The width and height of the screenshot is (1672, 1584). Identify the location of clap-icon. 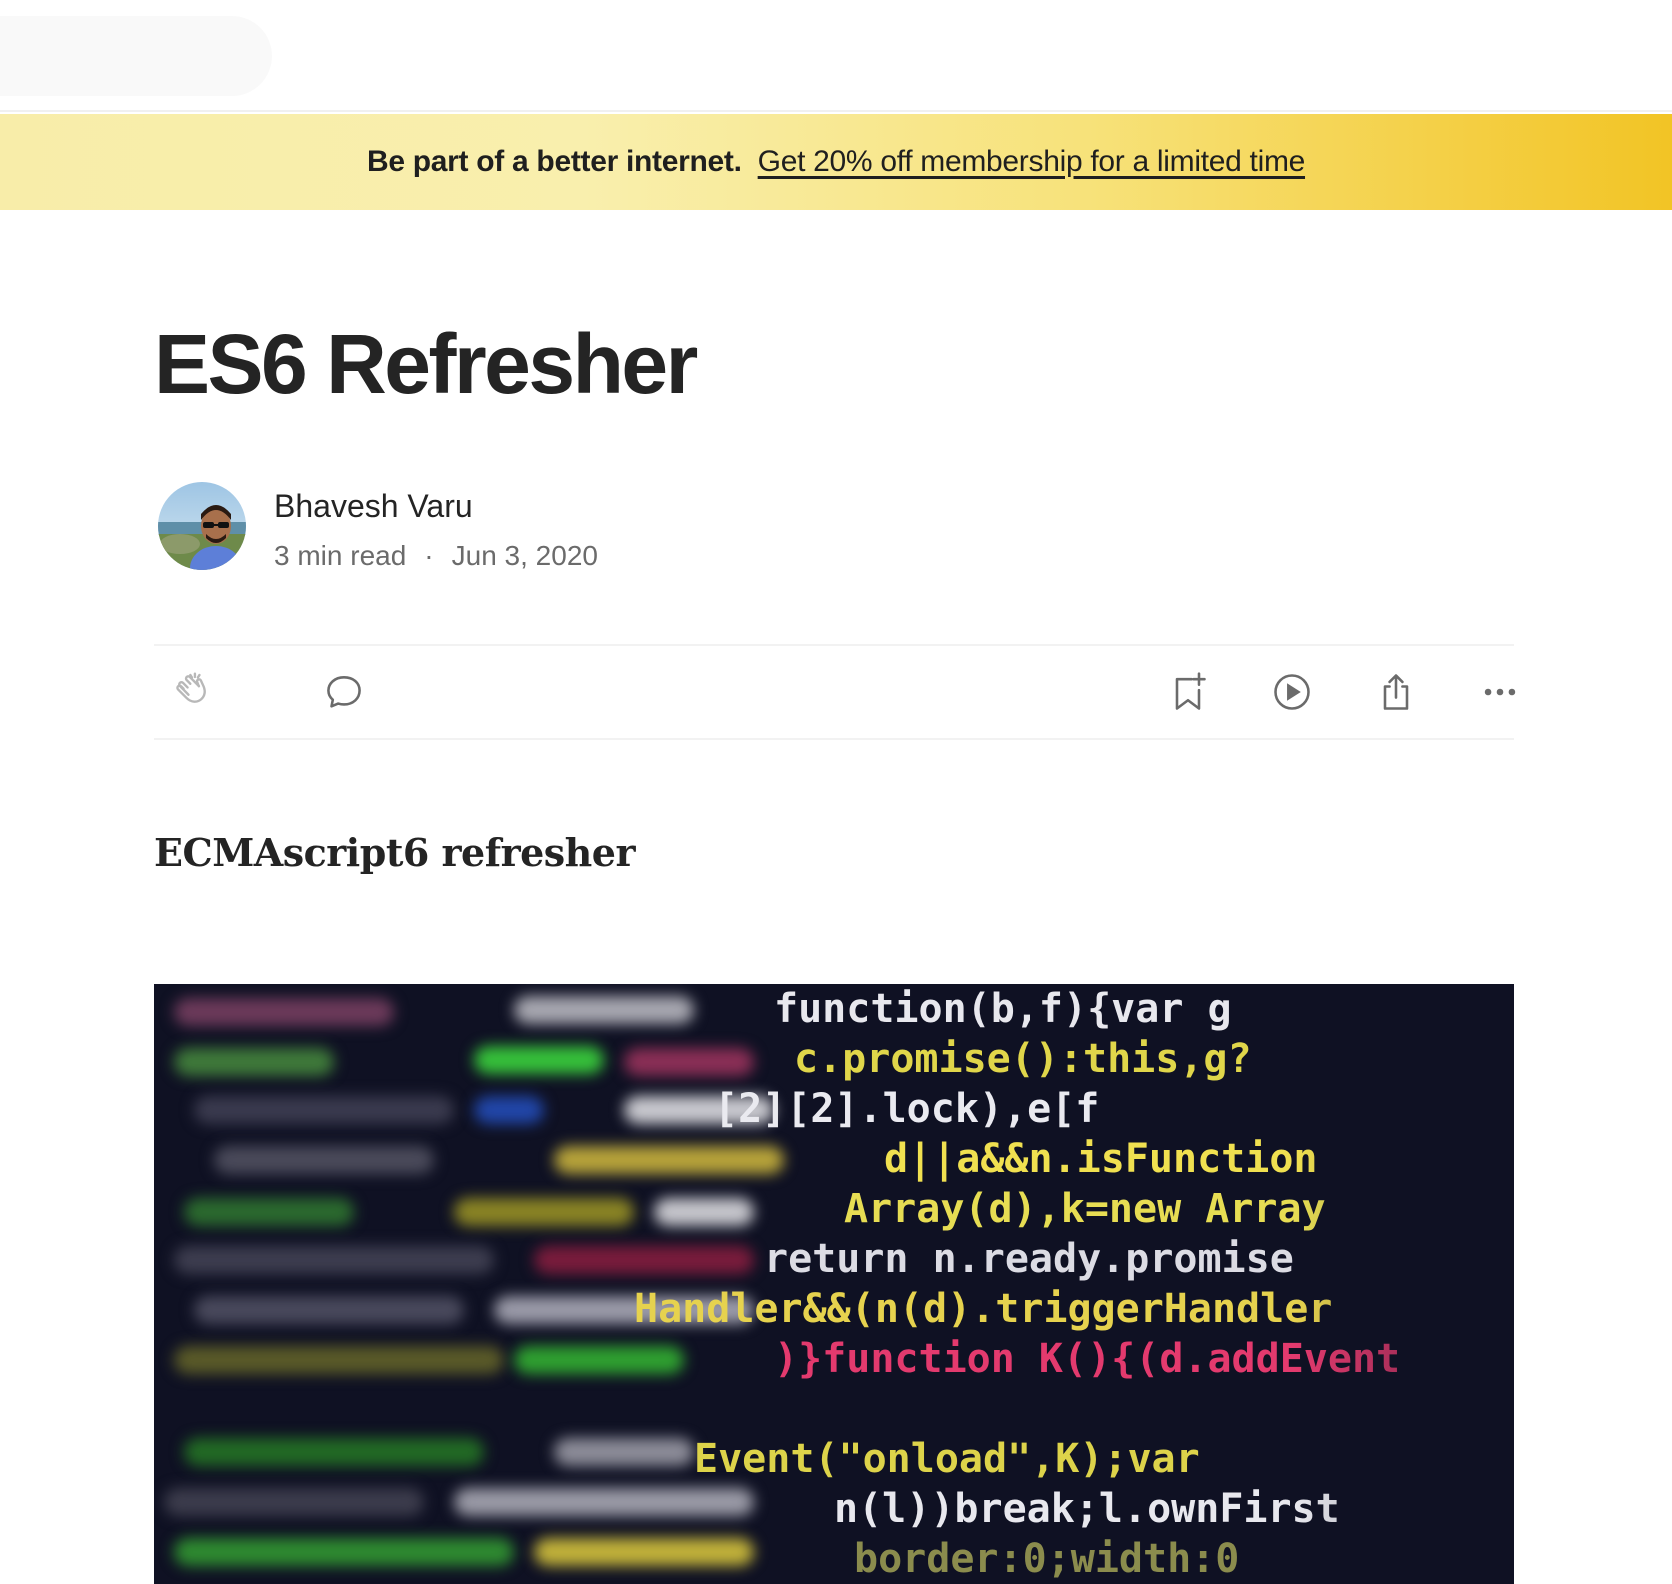
(191, 687).